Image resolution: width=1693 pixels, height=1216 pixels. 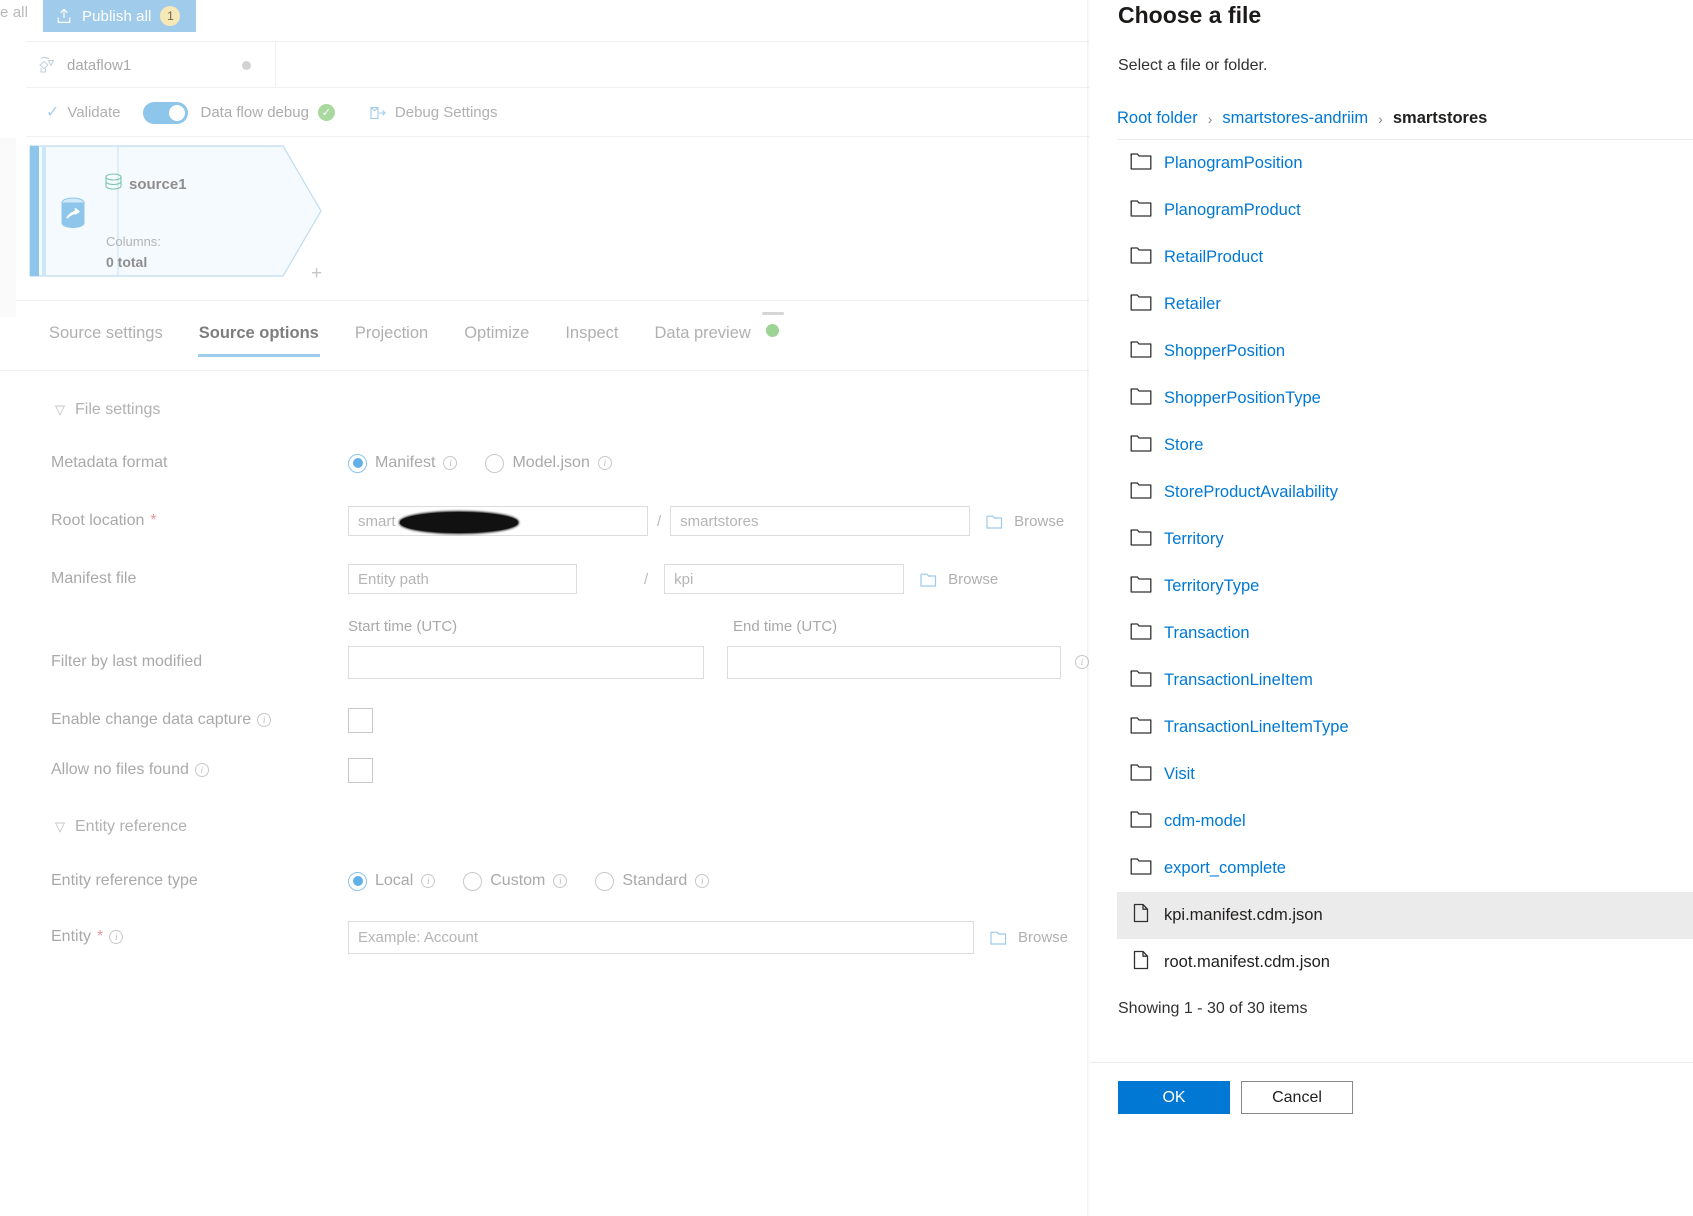 What do you see at coordinates (1256, 727) in the screenshot?
I see `item-name: TransactionLineItemType` at bounding box center [1256, 727].